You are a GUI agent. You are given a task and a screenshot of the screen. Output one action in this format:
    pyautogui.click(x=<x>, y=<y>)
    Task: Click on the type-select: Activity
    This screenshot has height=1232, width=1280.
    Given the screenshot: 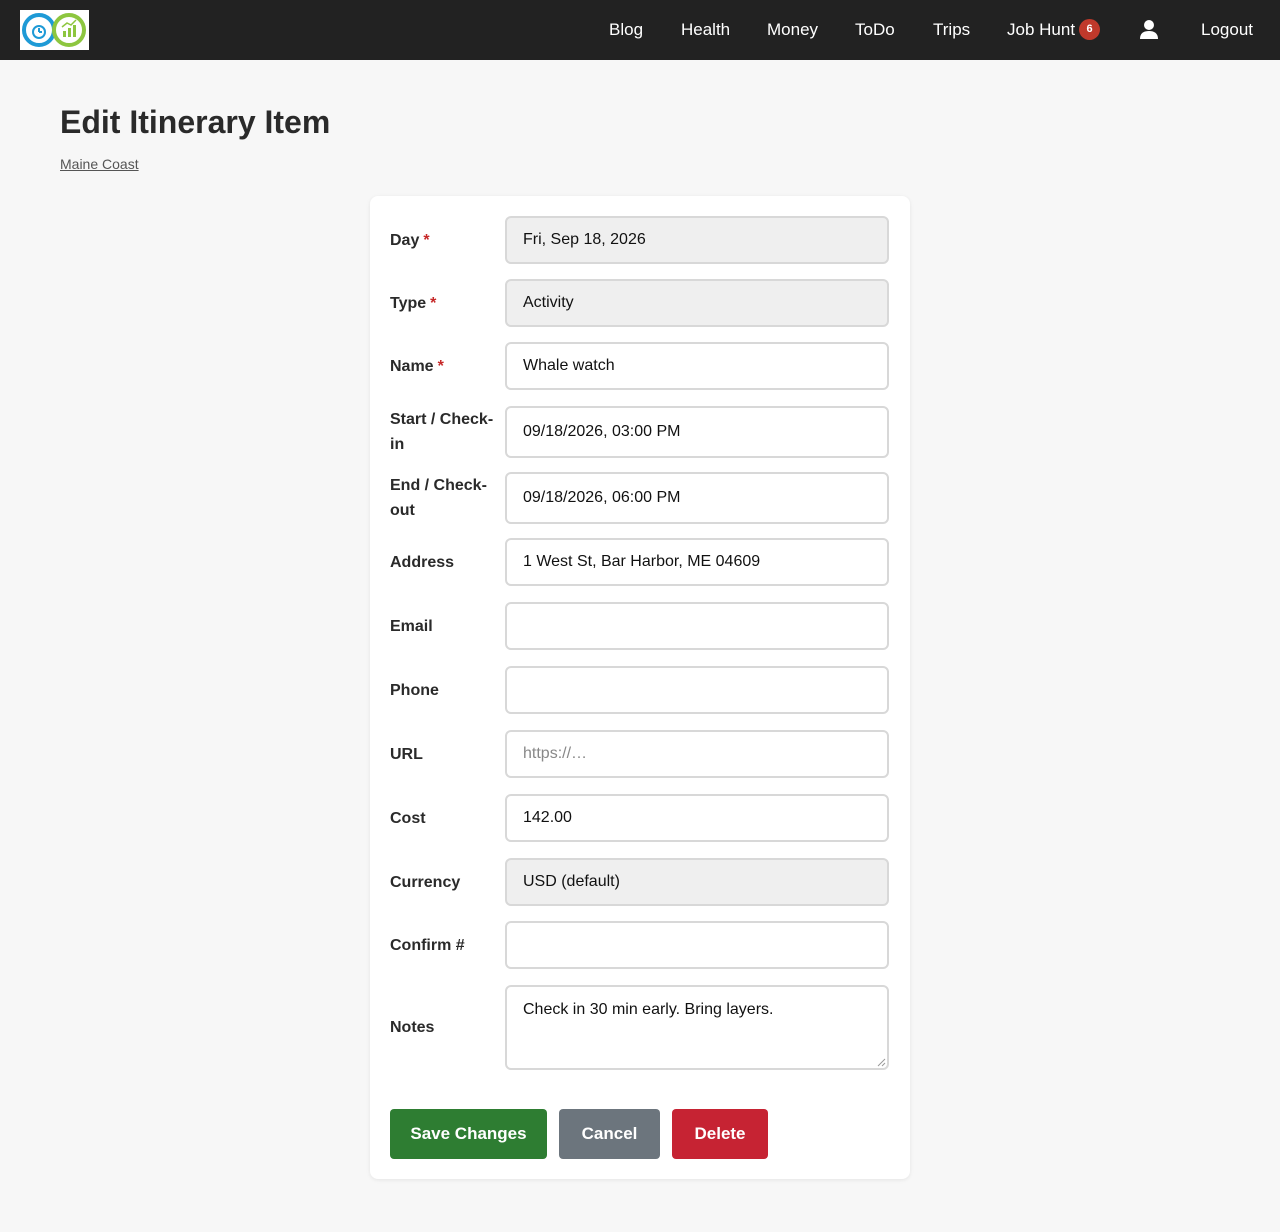 What is the action you would take?
    pyautogui.click(x=697, y=303)
    